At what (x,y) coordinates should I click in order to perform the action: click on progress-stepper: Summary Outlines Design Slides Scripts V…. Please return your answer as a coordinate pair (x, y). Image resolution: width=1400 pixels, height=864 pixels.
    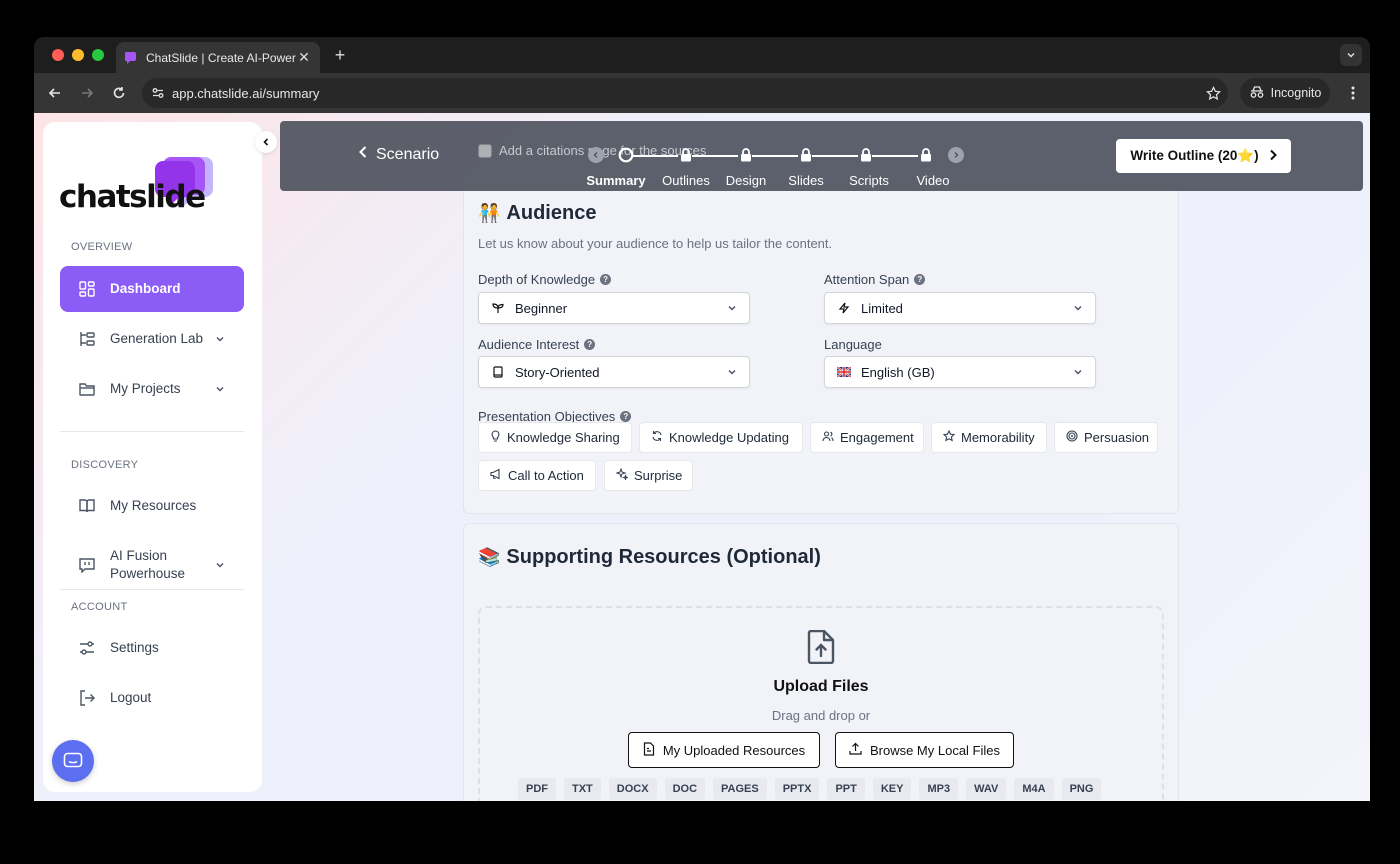
    Looking at the image, I should click on (777, 169).